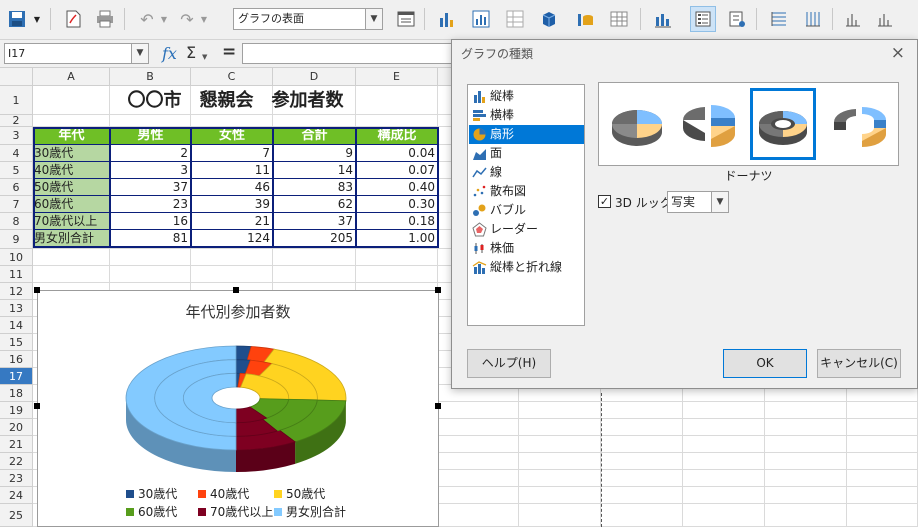  I want to click on redo-icon: ↷, so click(187, 19).